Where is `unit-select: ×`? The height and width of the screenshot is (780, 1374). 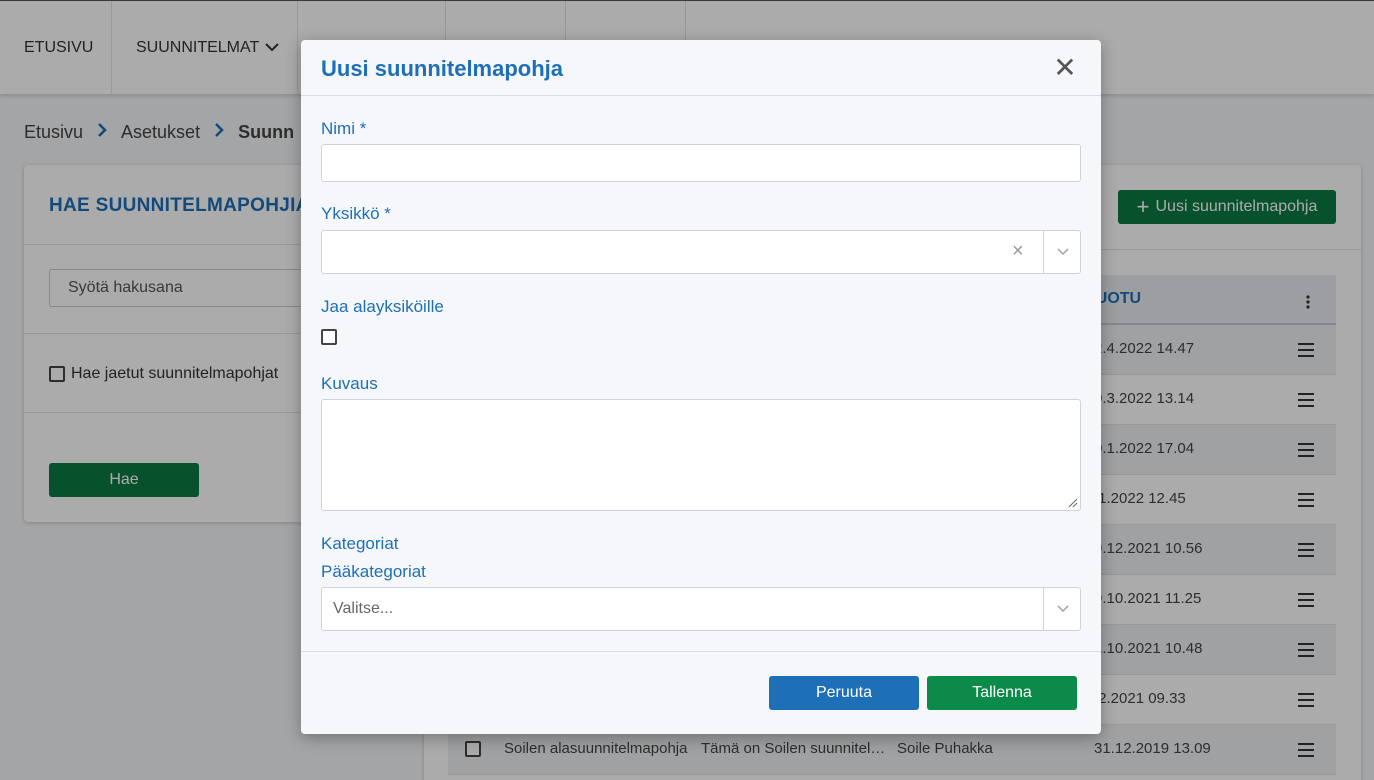 unit-select: × is located at coordinates (701, 252).